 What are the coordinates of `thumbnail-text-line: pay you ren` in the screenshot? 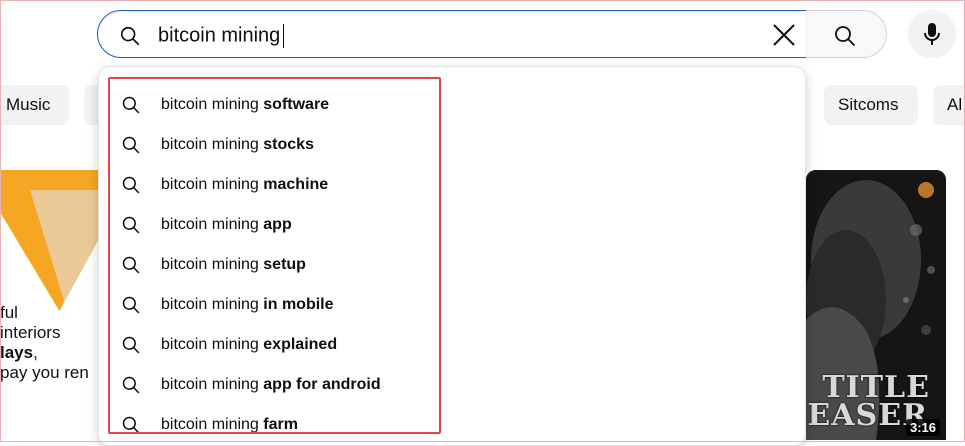 It's located at (44, 372).